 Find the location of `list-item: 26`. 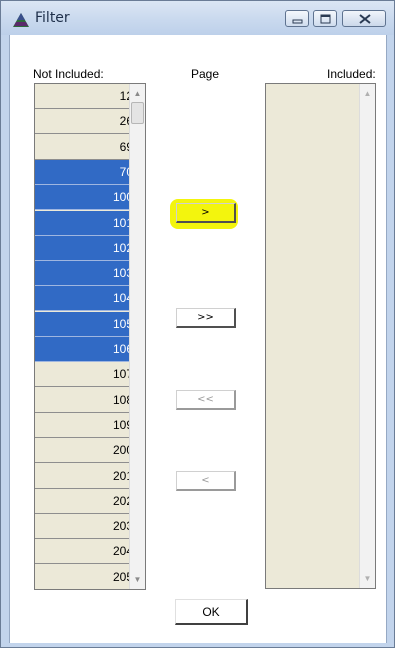

list-item: 26 is located at coordinates (86, 122).